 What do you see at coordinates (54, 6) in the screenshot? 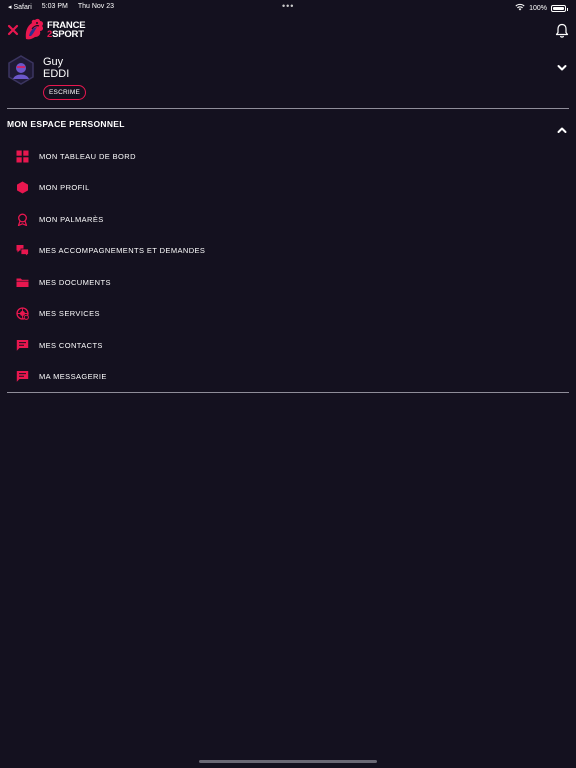
I see `status-time: 5:03 PM` at bounding box center [54, 6].